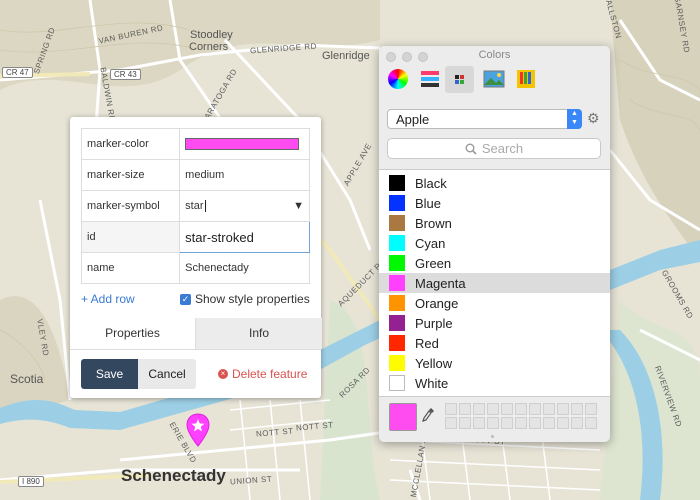  I want to click on sliders-graphic, so click(430, 79).